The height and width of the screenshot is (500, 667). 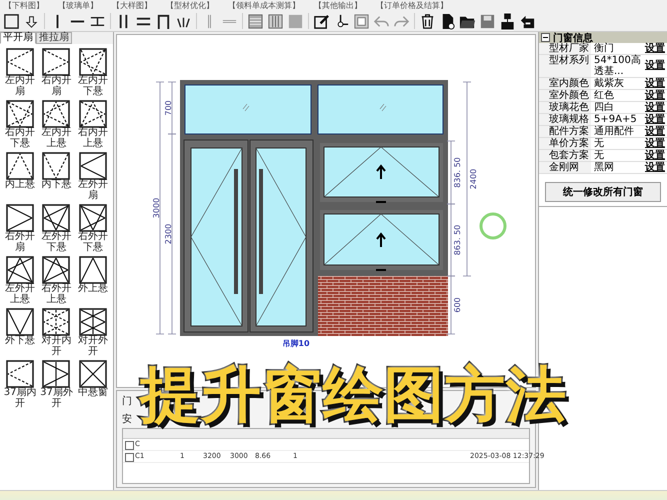 I want to click on panel-tab: 推拉扇, so click(x=54, y=38).